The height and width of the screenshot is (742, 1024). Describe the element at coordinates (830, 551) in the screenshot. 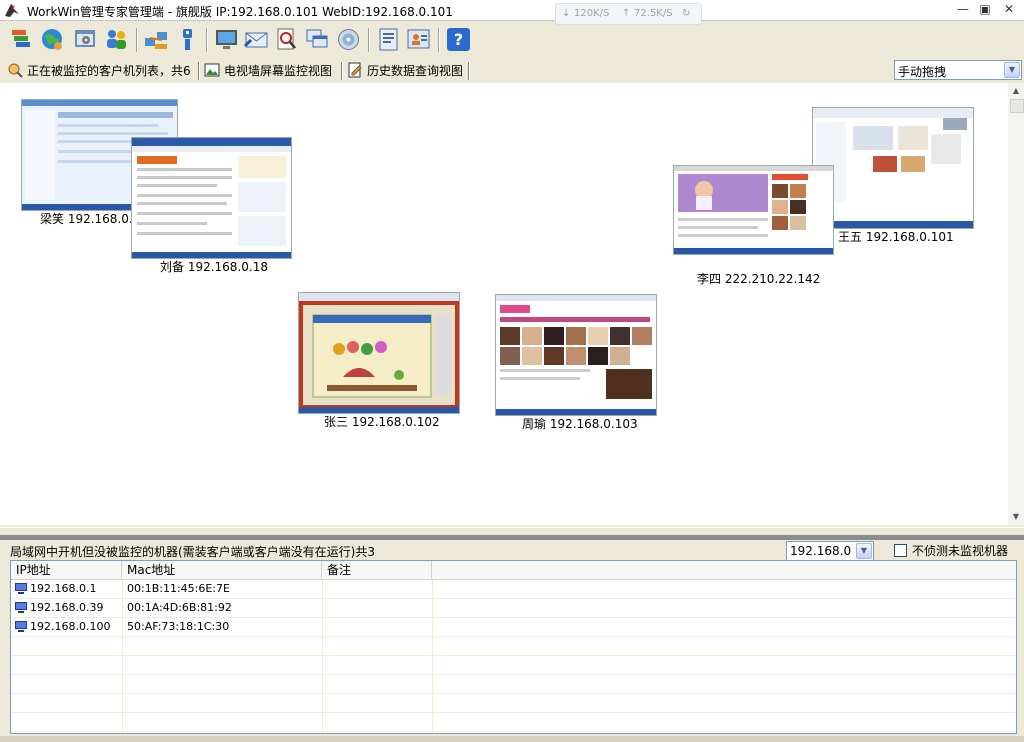

I see `subnet-select: 192.168.0 ▼` at that location.